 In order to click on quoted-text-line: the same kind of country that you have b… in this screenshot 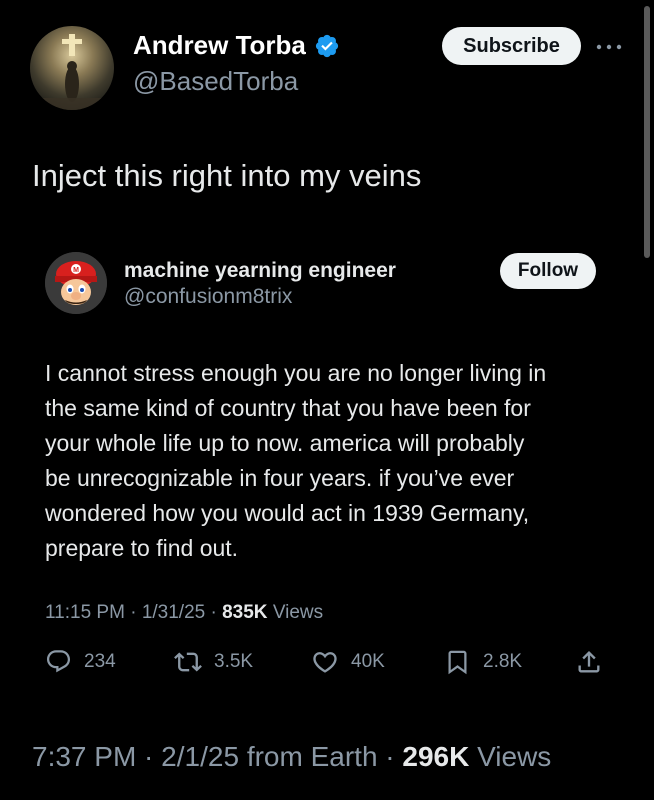, I will do `click(288, 408)`.